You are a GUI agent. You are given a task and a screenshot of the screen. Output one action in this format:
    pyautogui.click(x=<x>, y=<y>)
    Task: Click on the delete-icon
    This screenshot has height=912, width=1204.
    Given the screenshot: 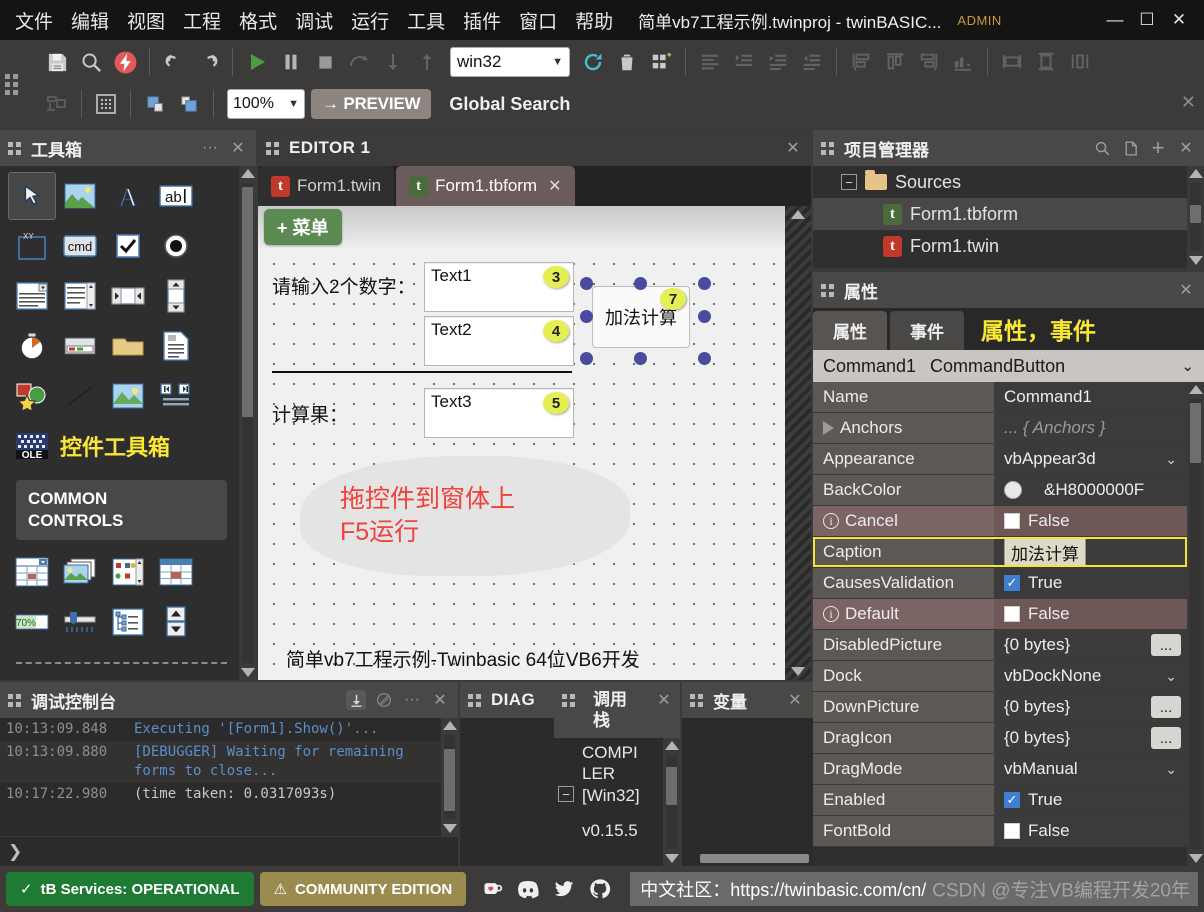 What is the action you would take?
    pyautogui.click(x=627, y=62)
    